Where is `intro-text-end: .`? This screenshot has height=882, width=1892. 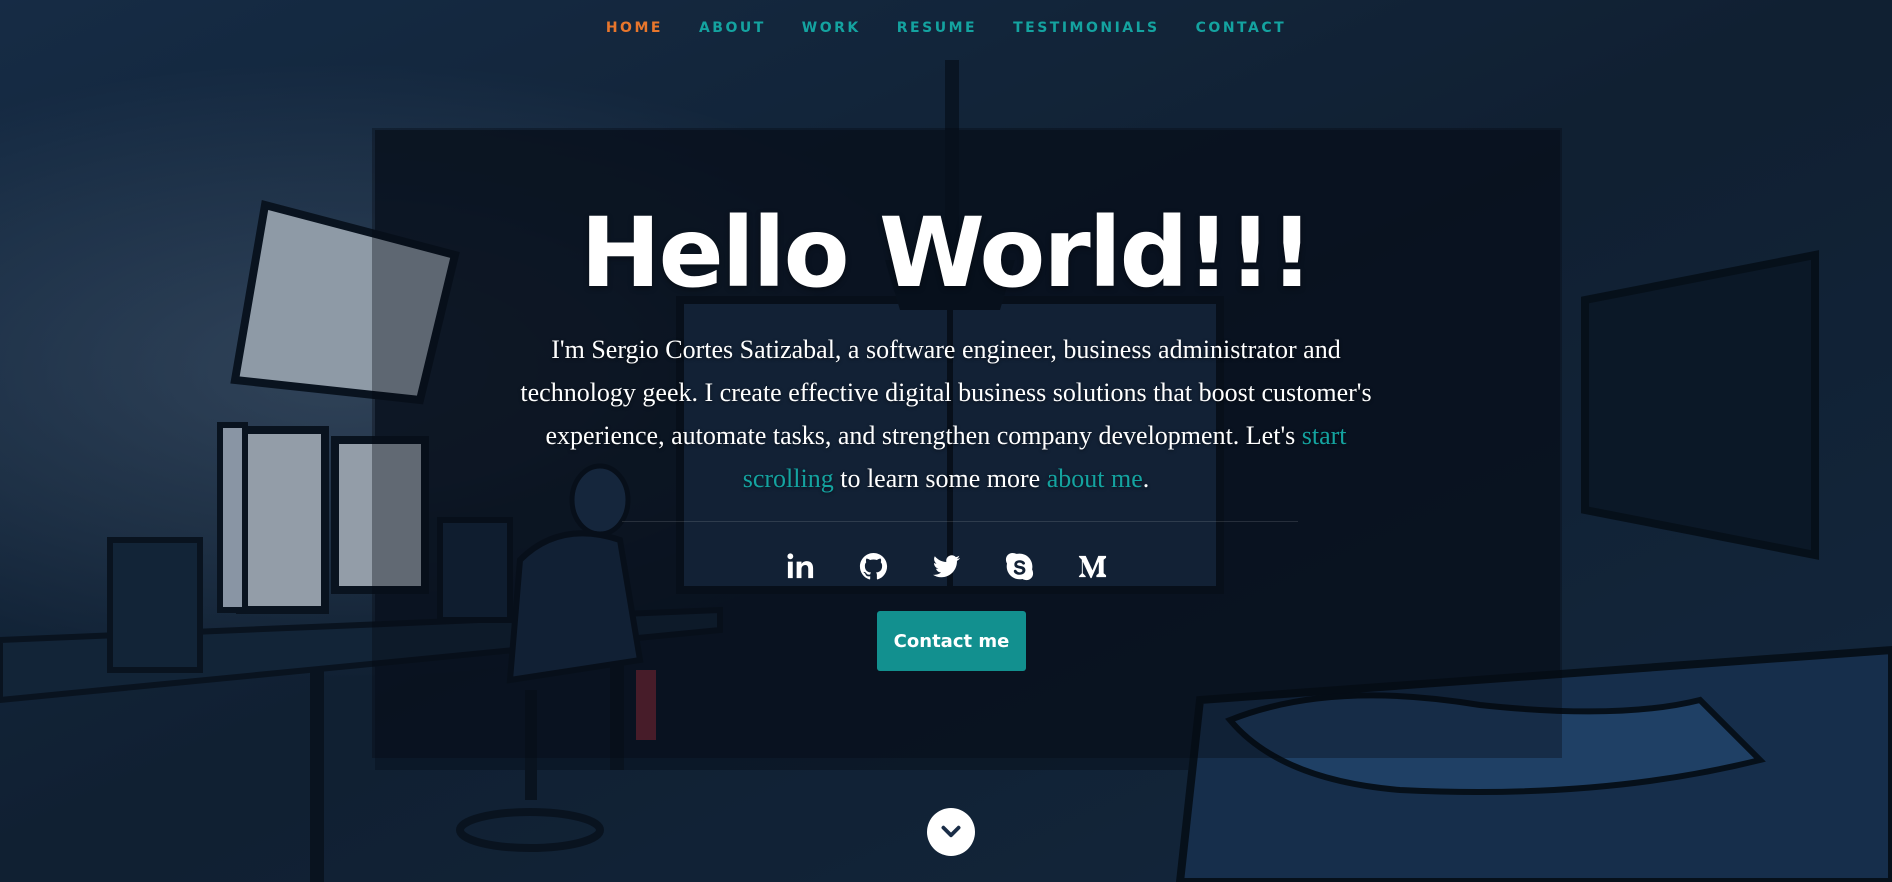 intro-text-end: . is located at coordinates (1146, 478).